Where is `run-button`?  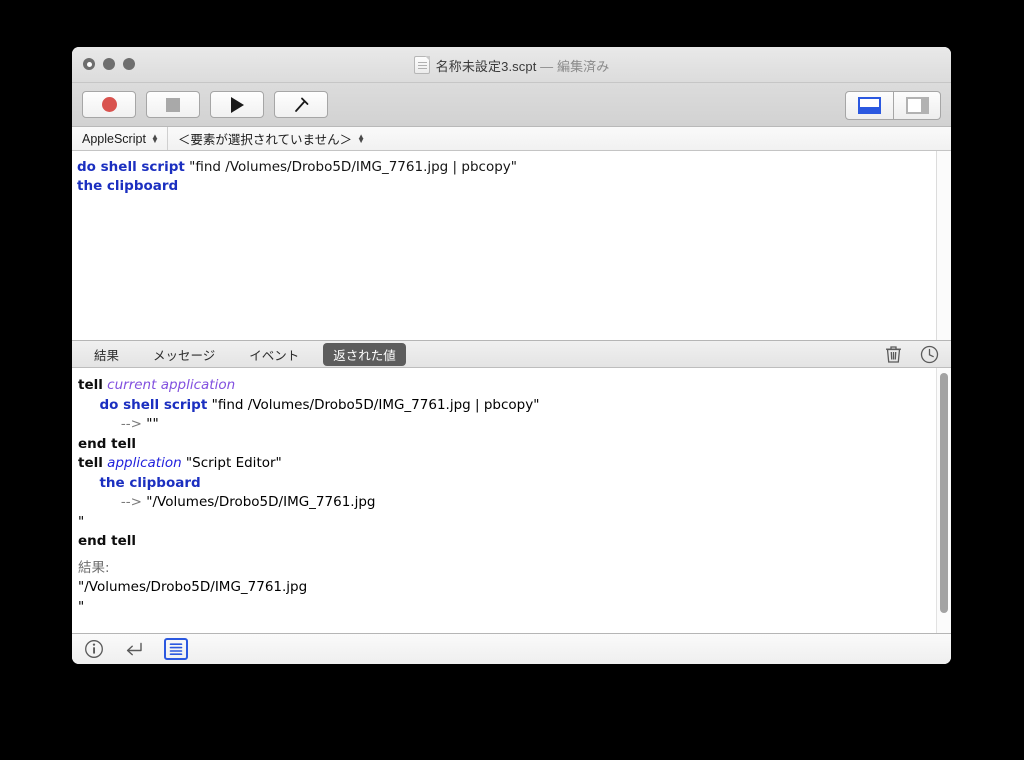
run-button is located at coordinates (237, 104).